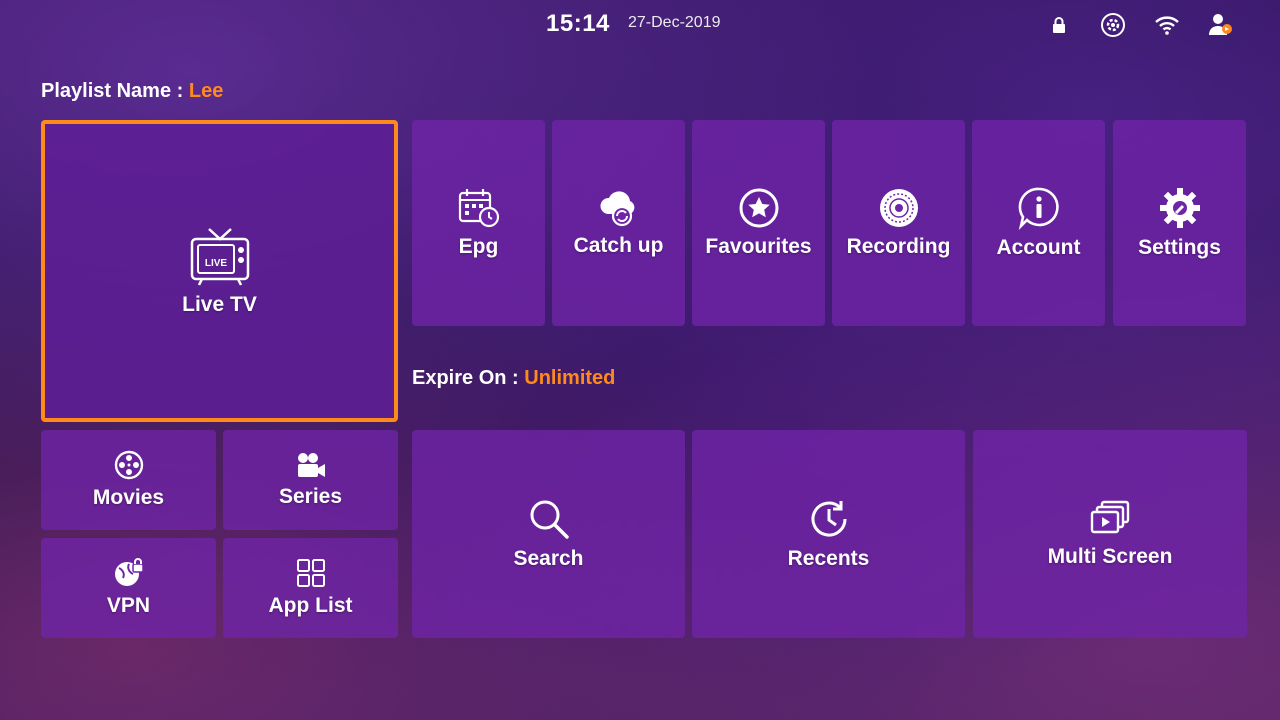 The height and width of the screenshot is (720, 1280). What do you see at coordinates (128, 605) in the screenshot?
I see `vpn-label: VPN` at bounding box center [128, 605].